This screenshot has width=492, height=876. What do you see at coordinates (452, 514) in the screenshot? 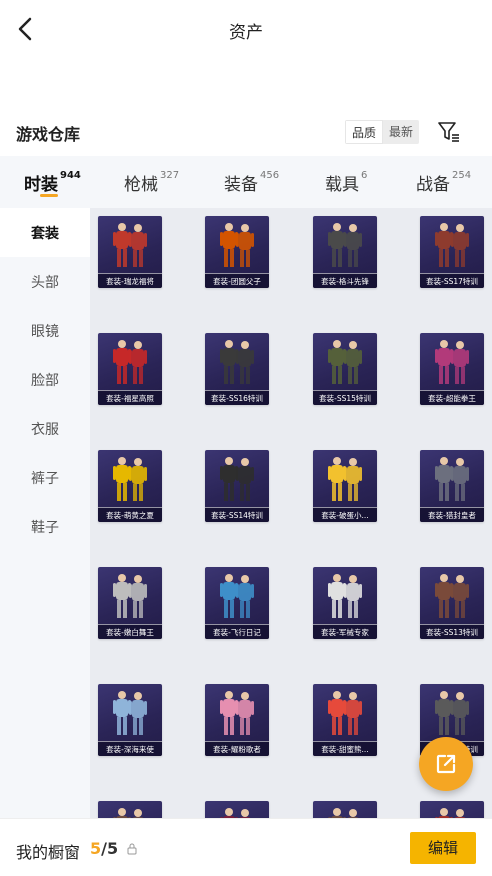
I see `outfit-caption: 套装-猎封皇者` at bounding box center [452, 514].